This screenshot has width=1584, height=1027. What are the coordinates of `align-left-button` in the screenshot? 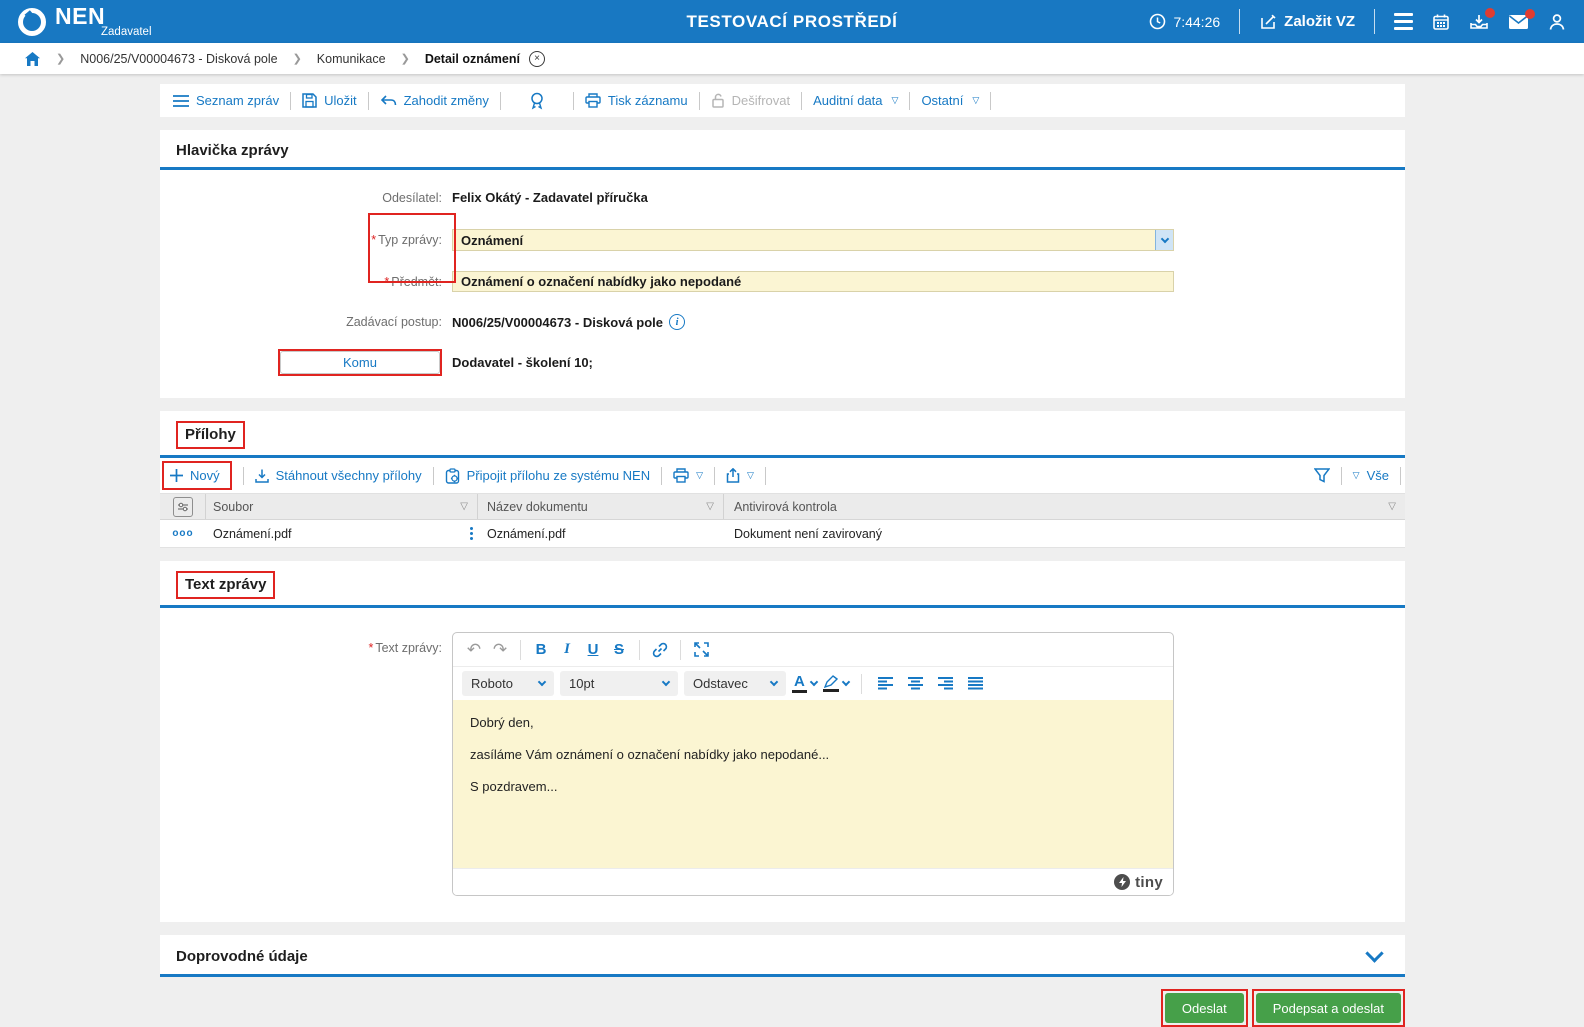 It's located at (886, 684).